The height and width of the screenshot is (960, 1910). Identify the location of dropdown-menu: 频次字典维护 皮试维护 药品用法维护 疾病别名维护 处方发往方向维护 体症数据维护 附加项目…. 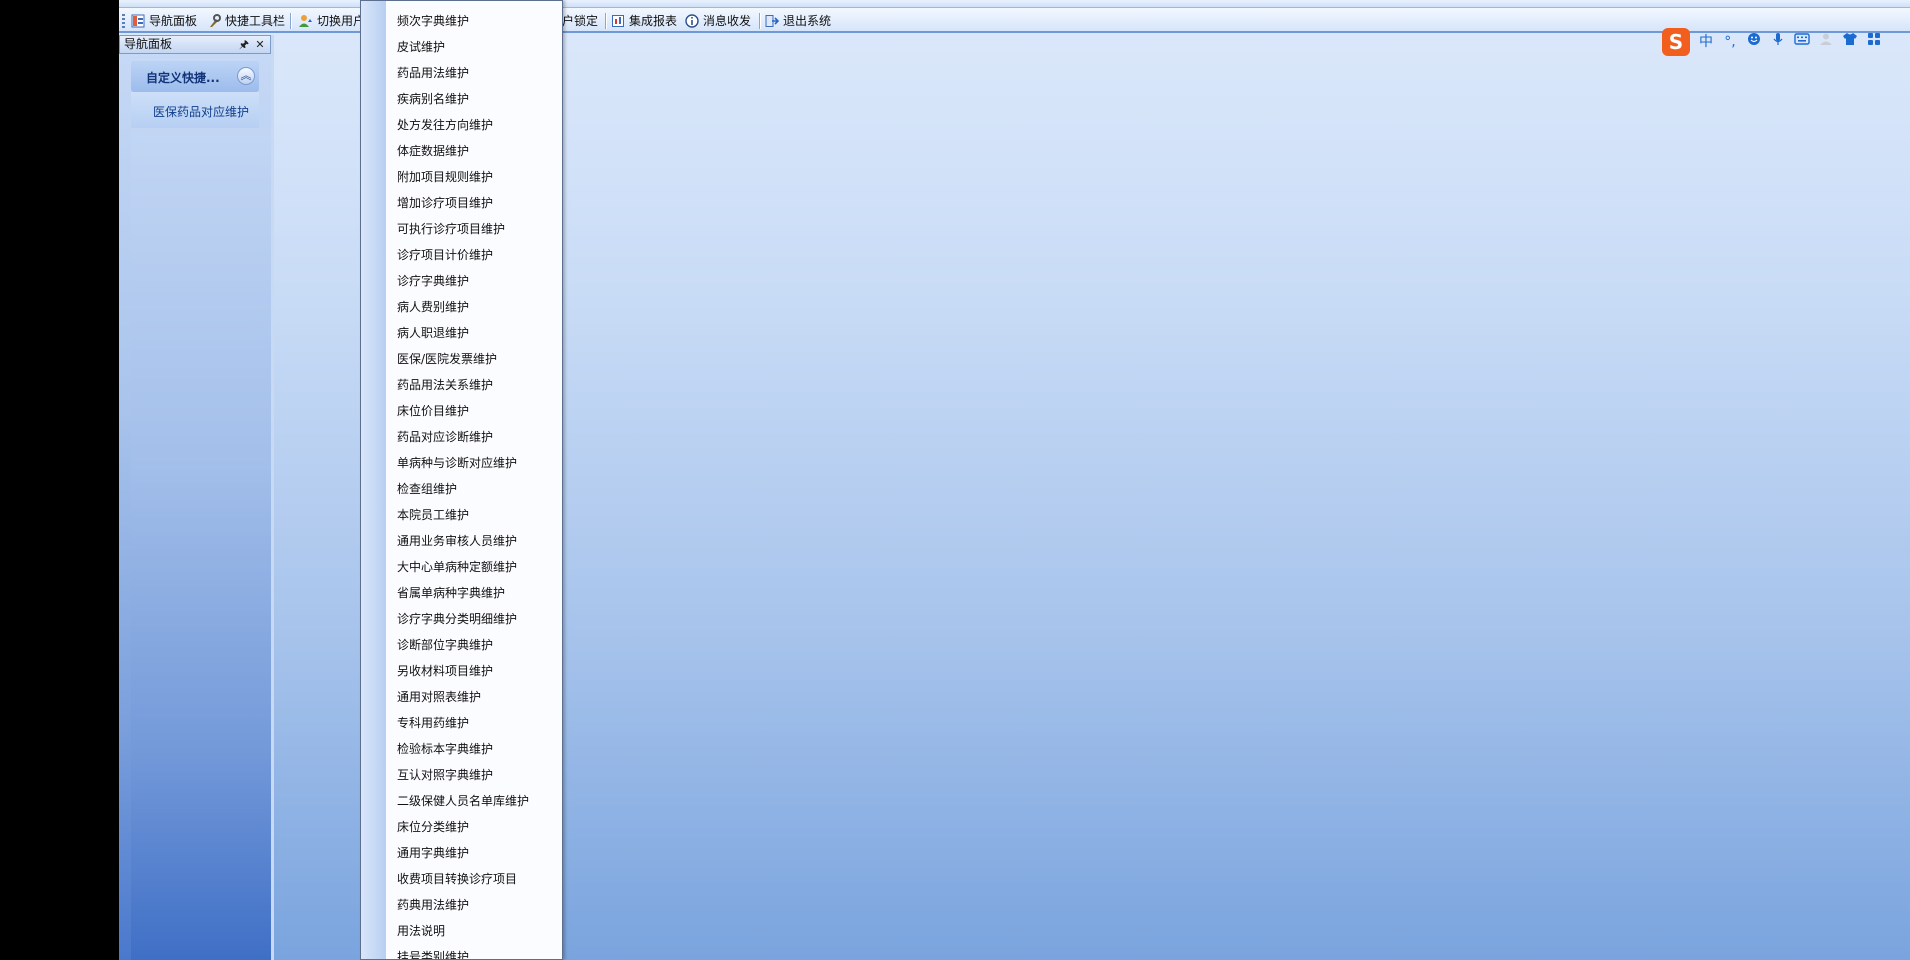
(461, 480).